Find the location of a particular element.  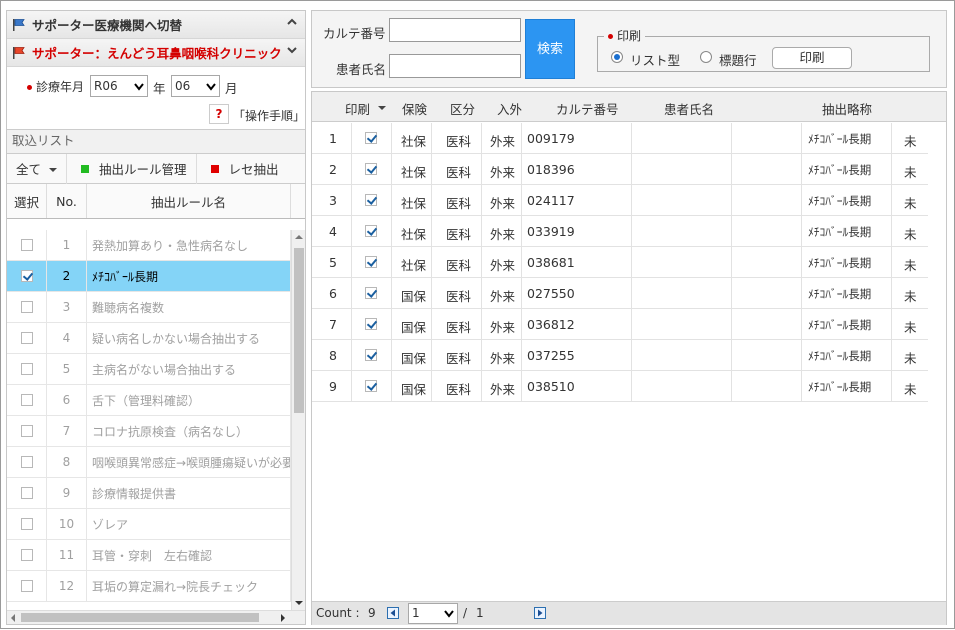

hscroll-thumb is located at coordinates (140, 617).